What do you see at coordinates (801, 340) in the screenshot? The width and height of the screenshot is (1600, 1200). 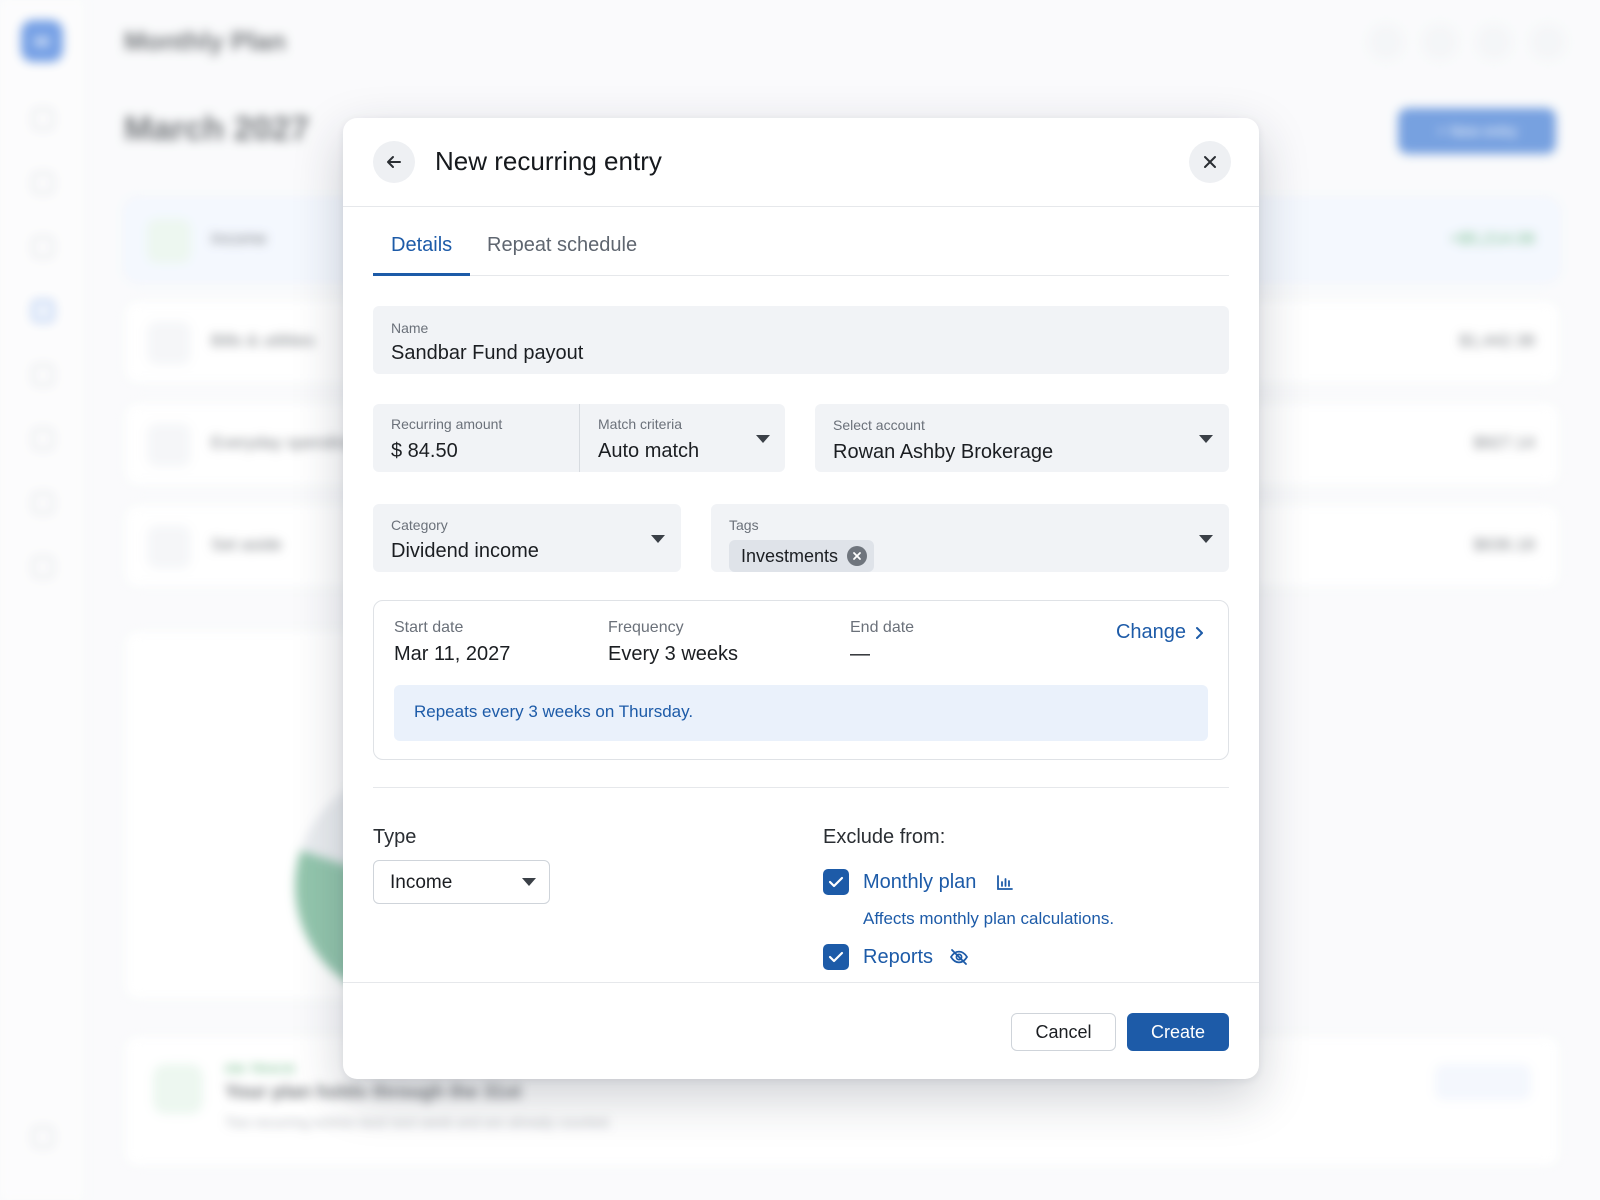 I see `name-field: Name Sandbar Fund payout` at bounding box center [801, 340].